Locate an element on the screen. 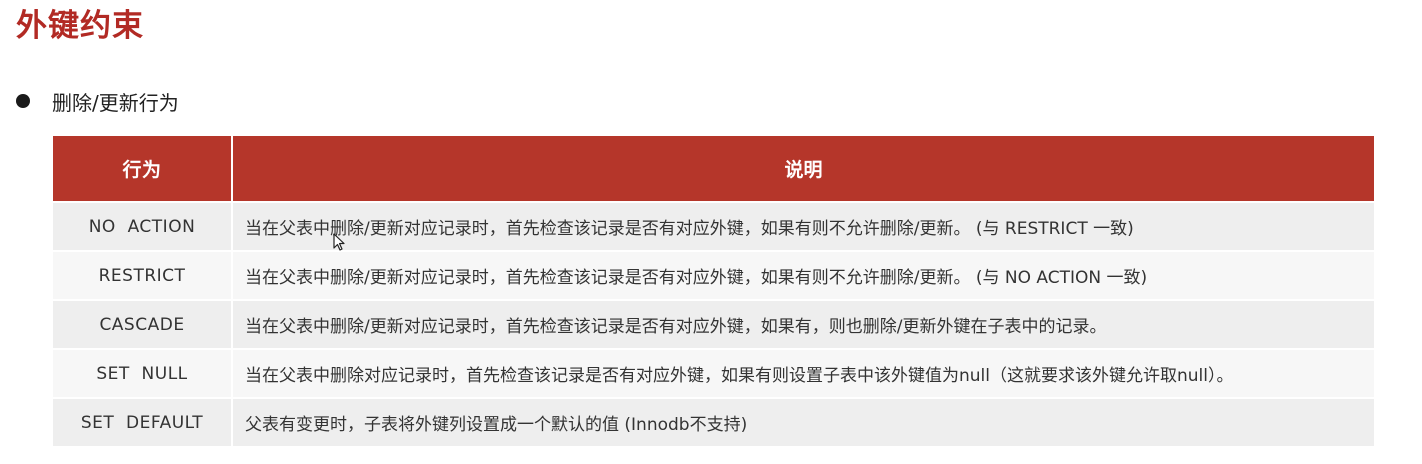 Image resolution: width=1422 pixels, height=464 pixels. bullet-dot-icon is located at coordinates (23, 101).